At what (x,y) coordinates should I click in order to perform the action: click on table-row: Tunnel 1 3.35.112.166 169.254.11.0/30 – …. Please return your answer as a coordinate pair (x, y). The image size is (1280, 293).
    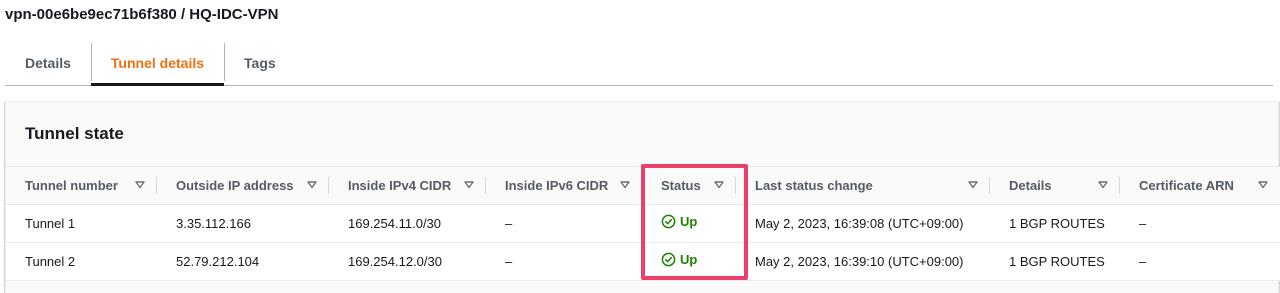
    Looking at the image, I should click on (643, 223).